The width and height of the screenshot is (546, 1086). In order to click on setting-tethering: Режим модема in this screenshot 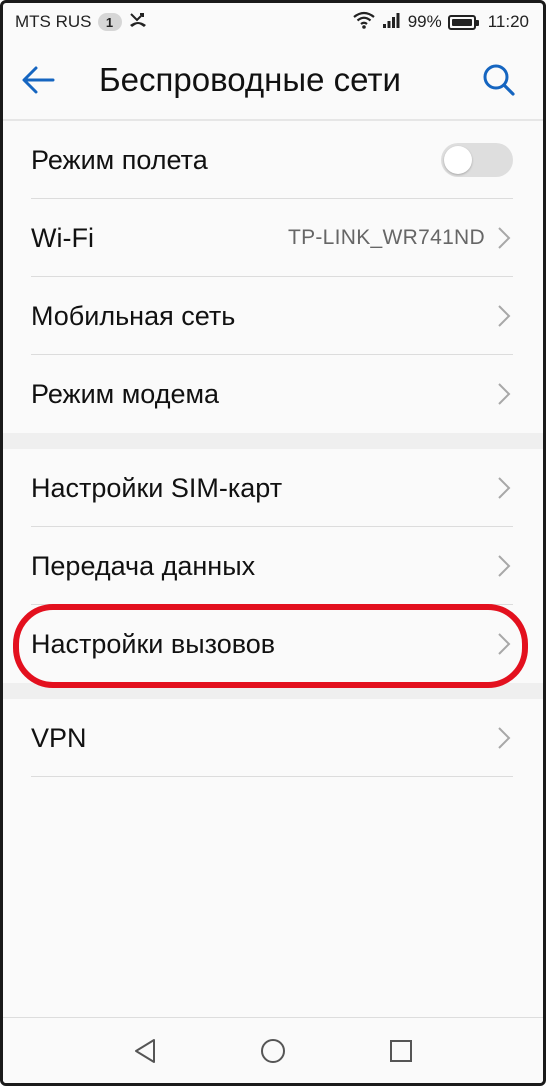, I will do `click(273, 394)`.